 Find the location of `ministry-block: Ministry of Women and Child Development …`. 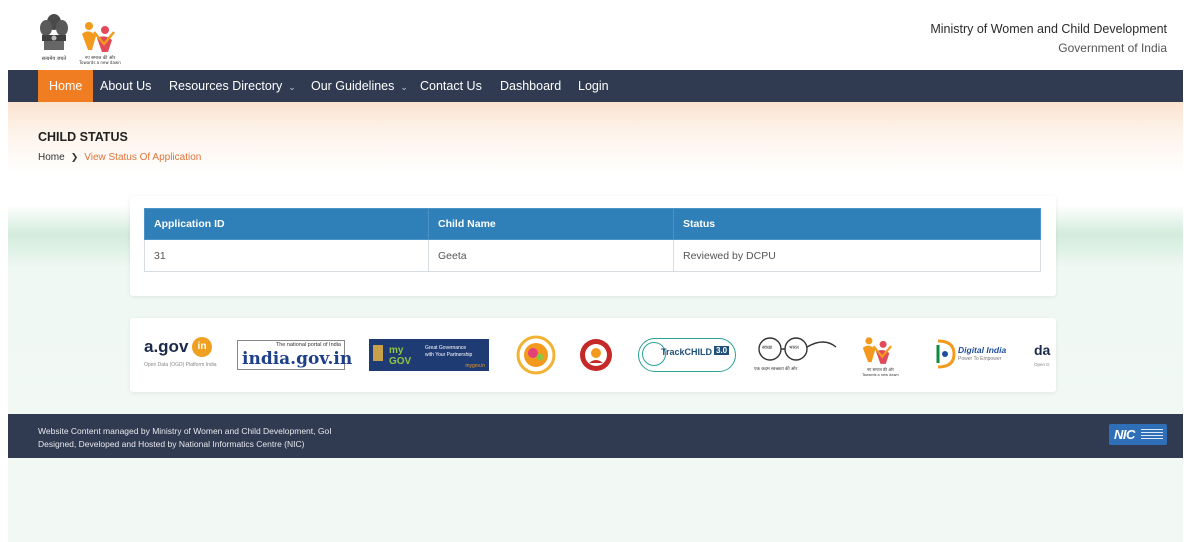

ministry-block: Ministry of Women and Child Development … is located at coordinates (1048, 38).